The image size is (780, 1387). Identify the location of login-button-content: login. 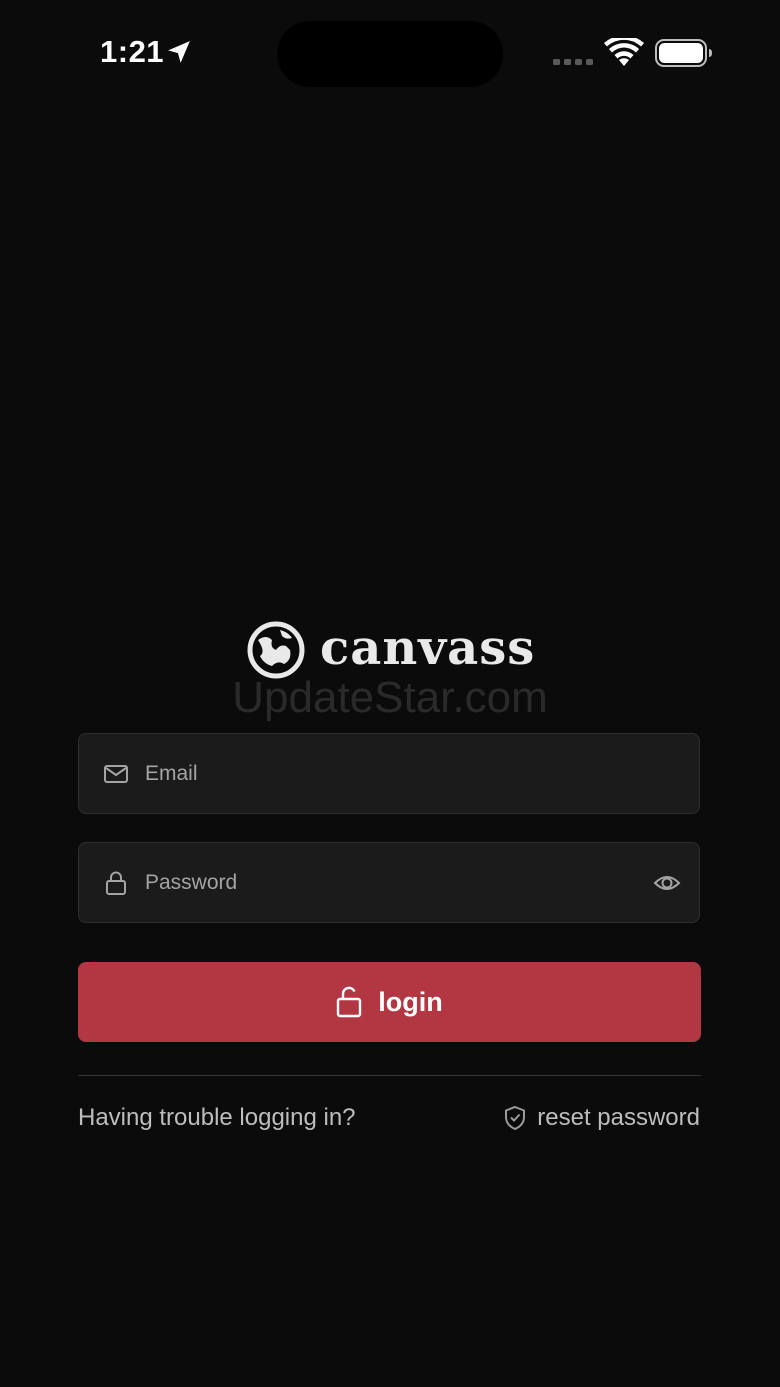
(389, 1002).